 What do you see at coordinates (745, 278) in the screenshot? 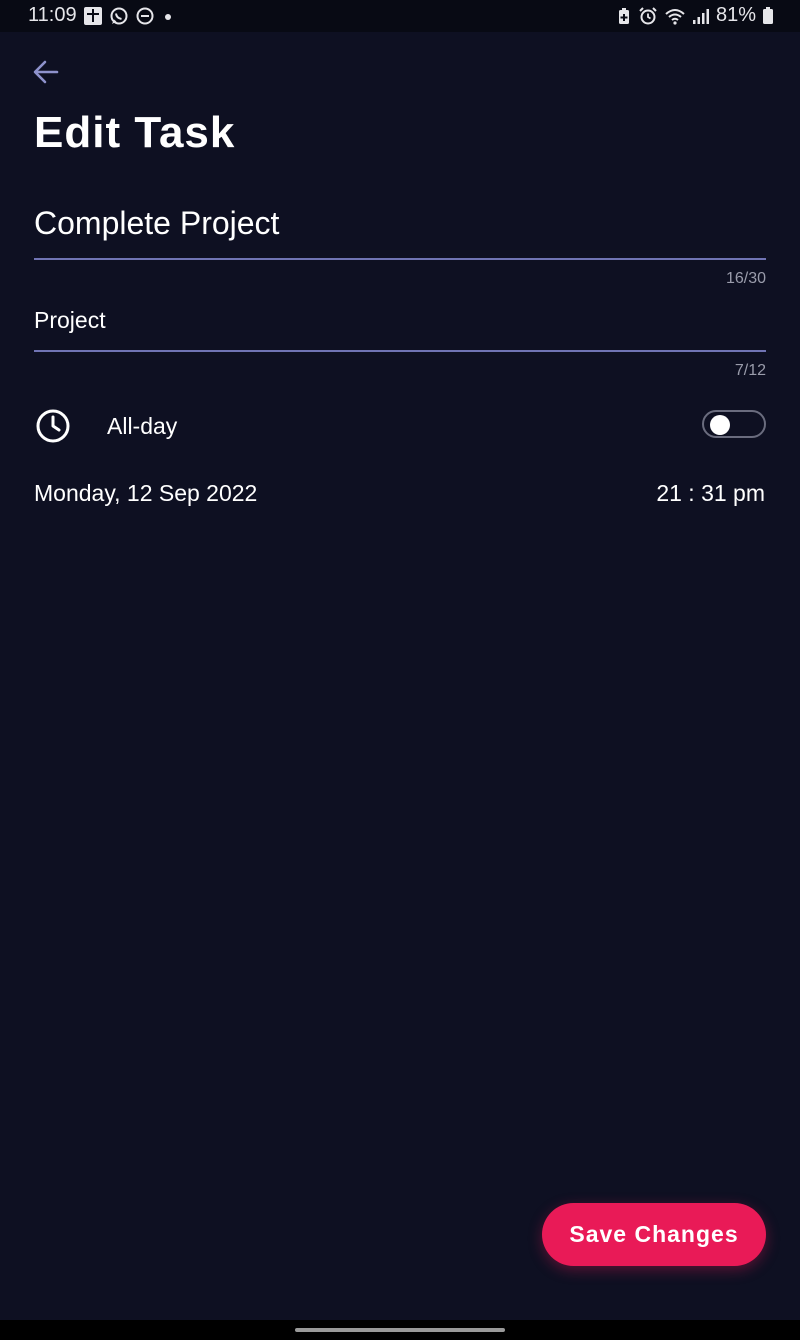
I see `task-name-counter: 16/30` at bounding box center [745, 278].